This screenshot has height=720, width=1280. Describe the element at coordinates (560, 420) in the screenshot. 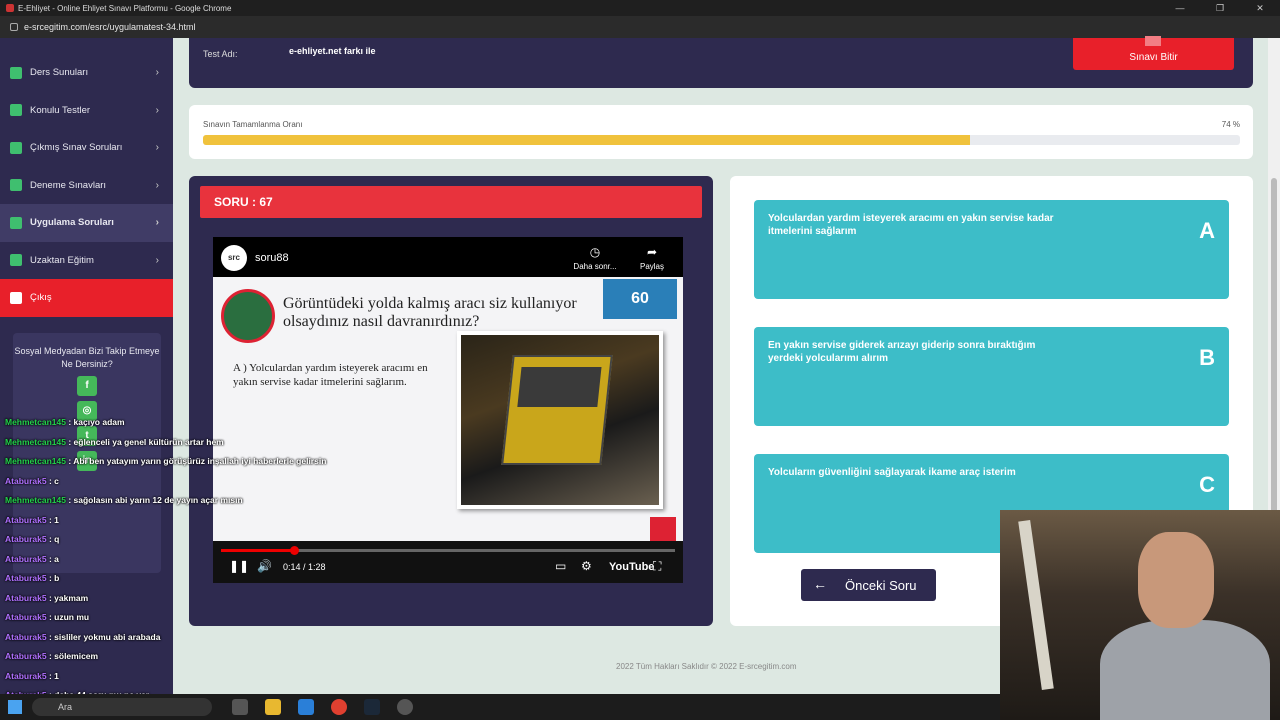

I see `stuck-bus-photo` at that location.